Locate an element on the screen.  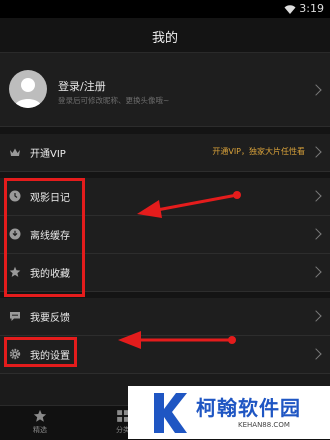
tab-label-featured: 精选 is located at coordinates (40, 430).